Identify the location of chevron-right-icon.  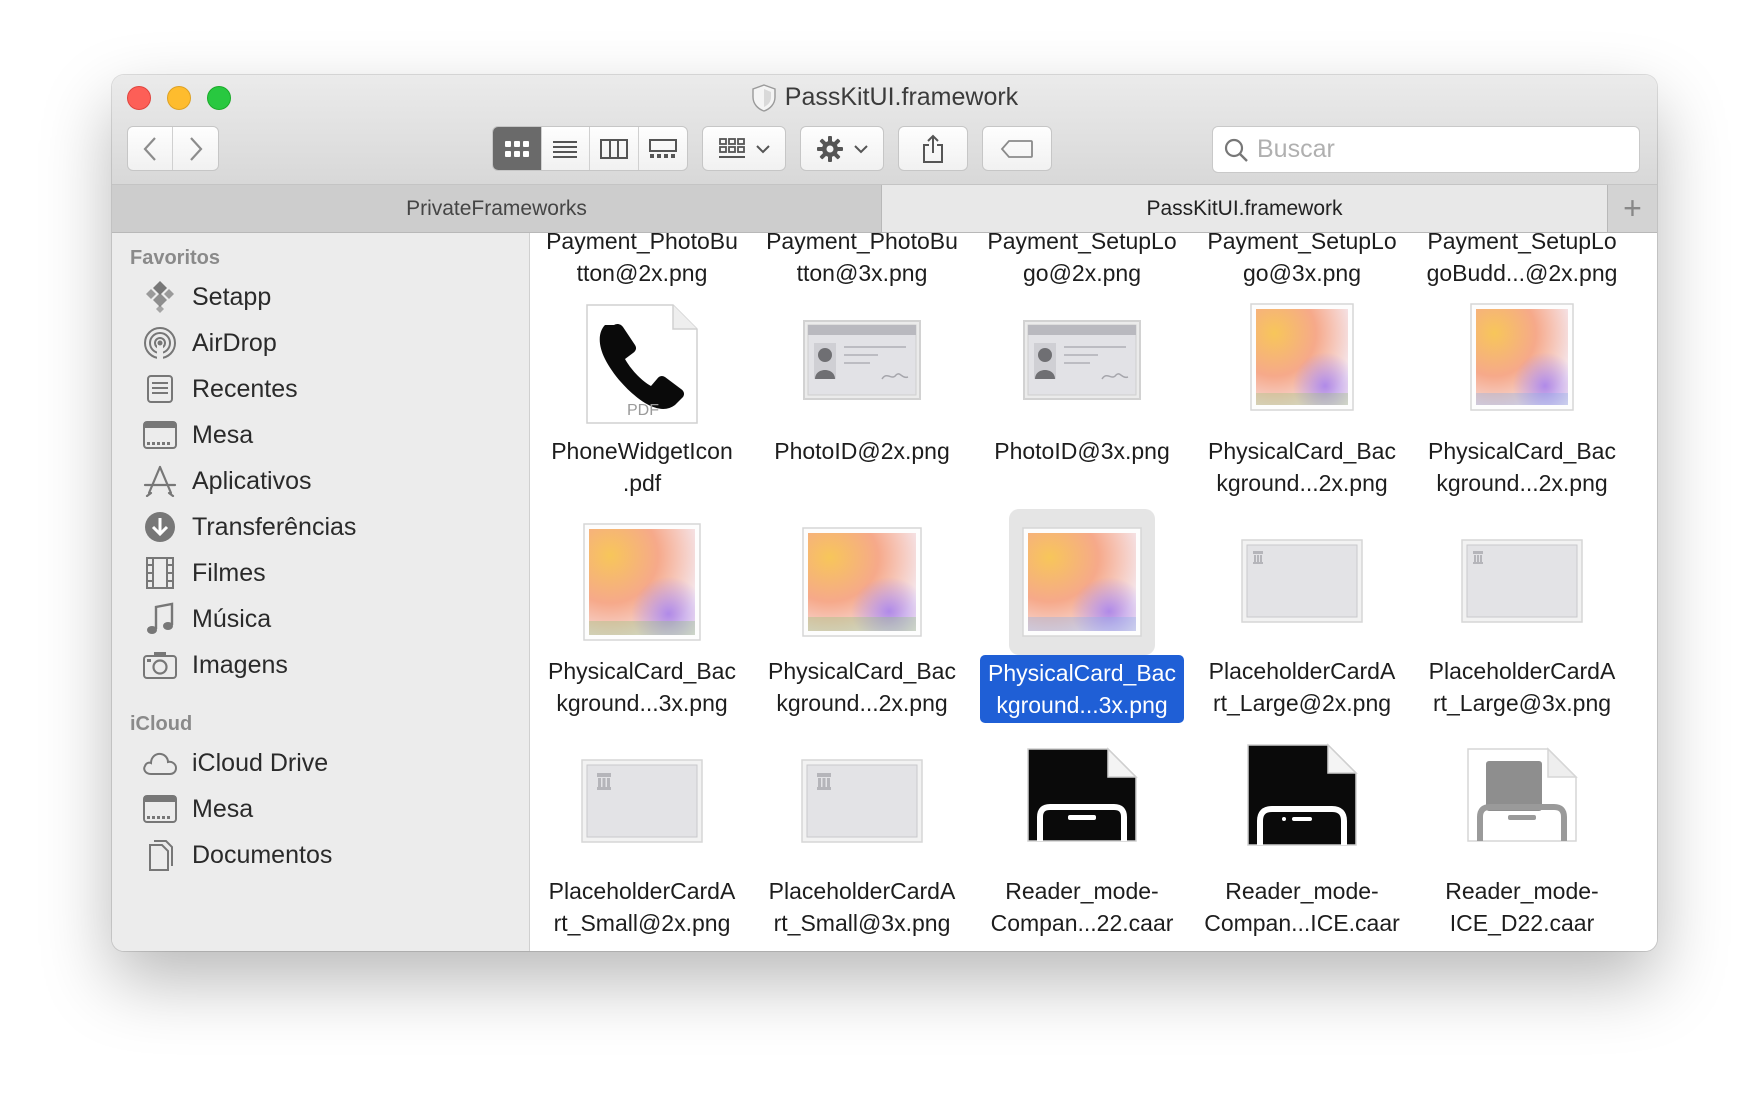
(195, 148).